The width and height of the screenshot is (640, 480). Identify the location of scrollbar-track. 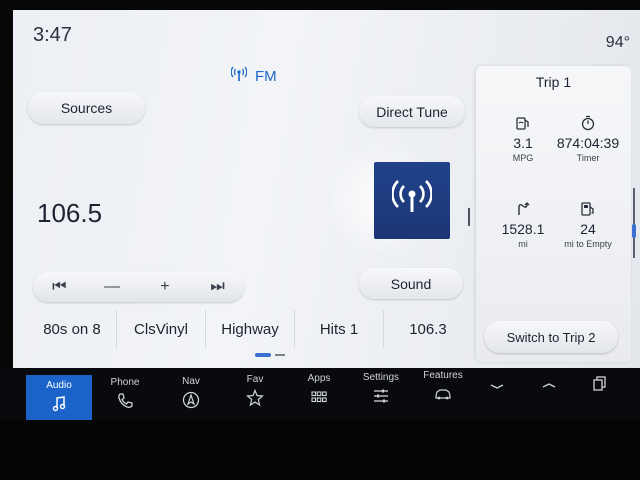
(634, 223).